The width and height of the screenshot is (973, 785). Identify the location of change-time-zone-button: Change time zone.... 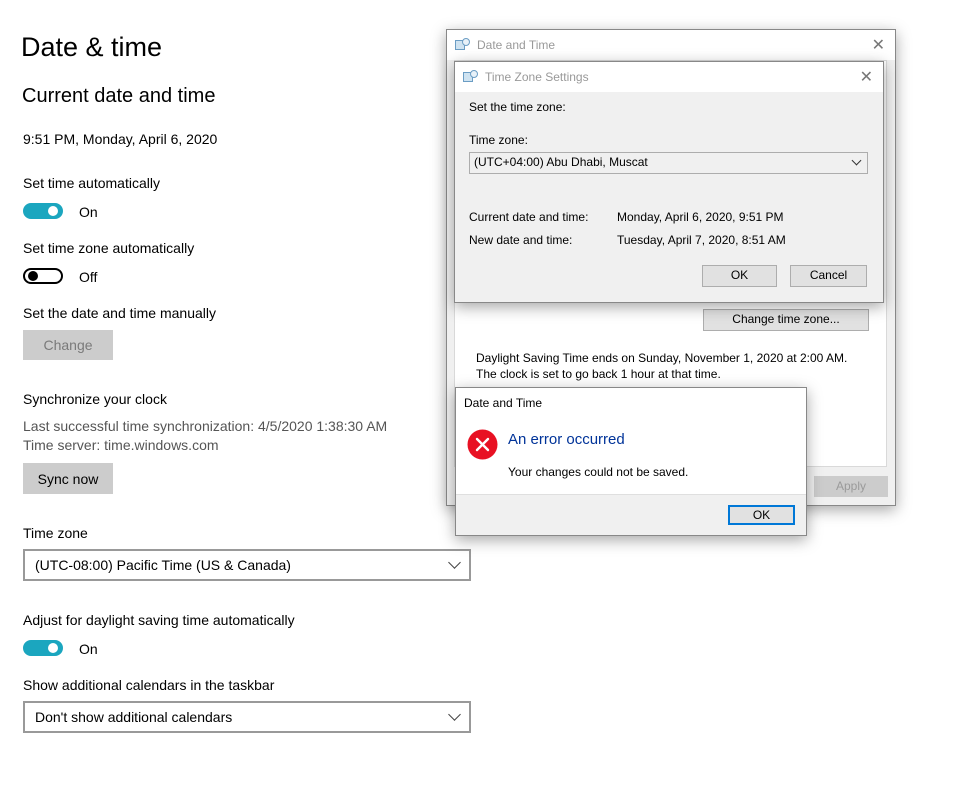
(786, 320).